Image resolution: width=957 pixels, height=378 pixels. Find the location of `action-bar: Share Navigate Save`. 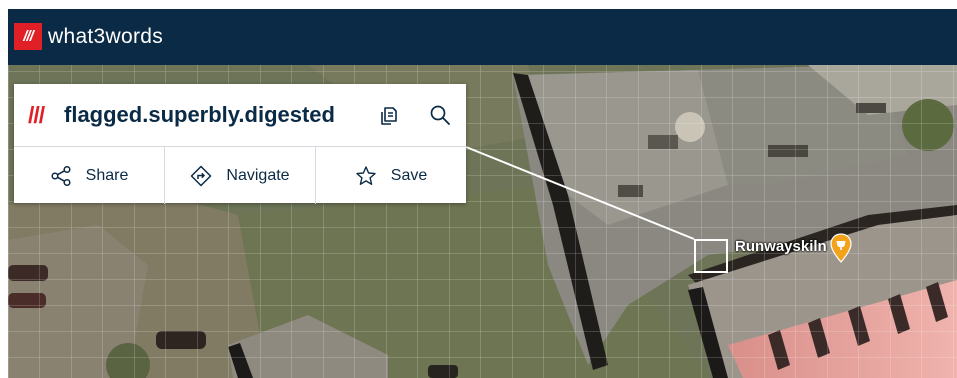

action-bar: Share Navigate Save is located at coordinates (240, 175).